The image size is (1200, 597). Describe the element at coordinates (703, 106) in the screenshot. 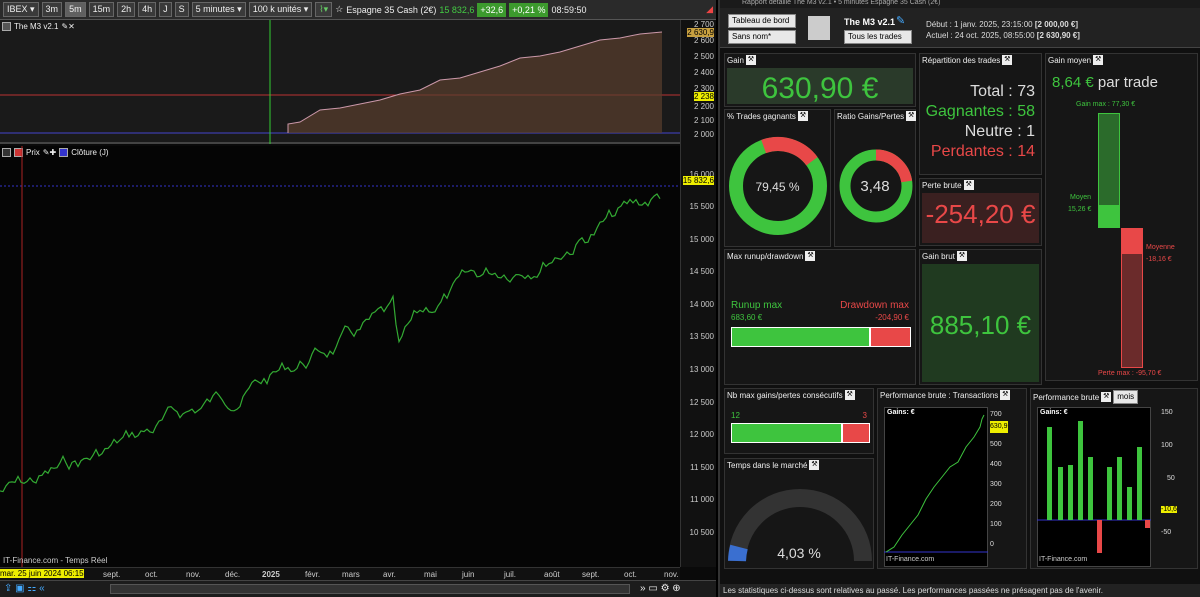

I see `axis-tick: 2 200` at that location.